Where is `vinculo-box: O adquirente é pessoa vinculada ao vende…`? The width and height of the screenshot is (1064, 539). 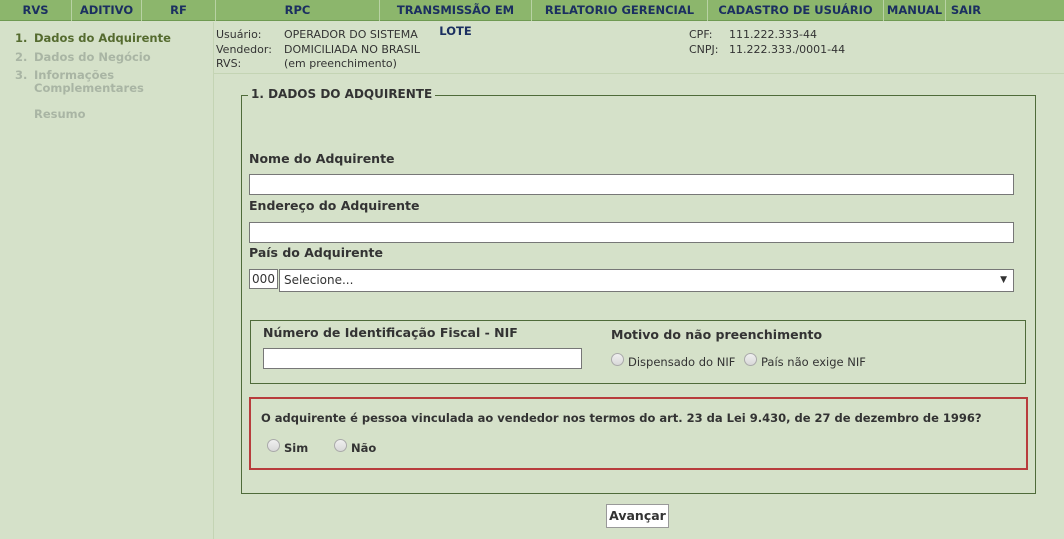
vinculo-box: O adquirente é pessoa vinculada ao vende… is located at coordinates (638, 433).